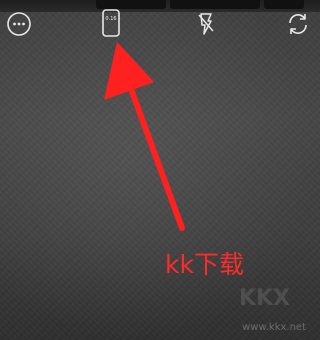 The image size is (320, 340). I want to click on watermark-logo: KKX, so click(264, 298).